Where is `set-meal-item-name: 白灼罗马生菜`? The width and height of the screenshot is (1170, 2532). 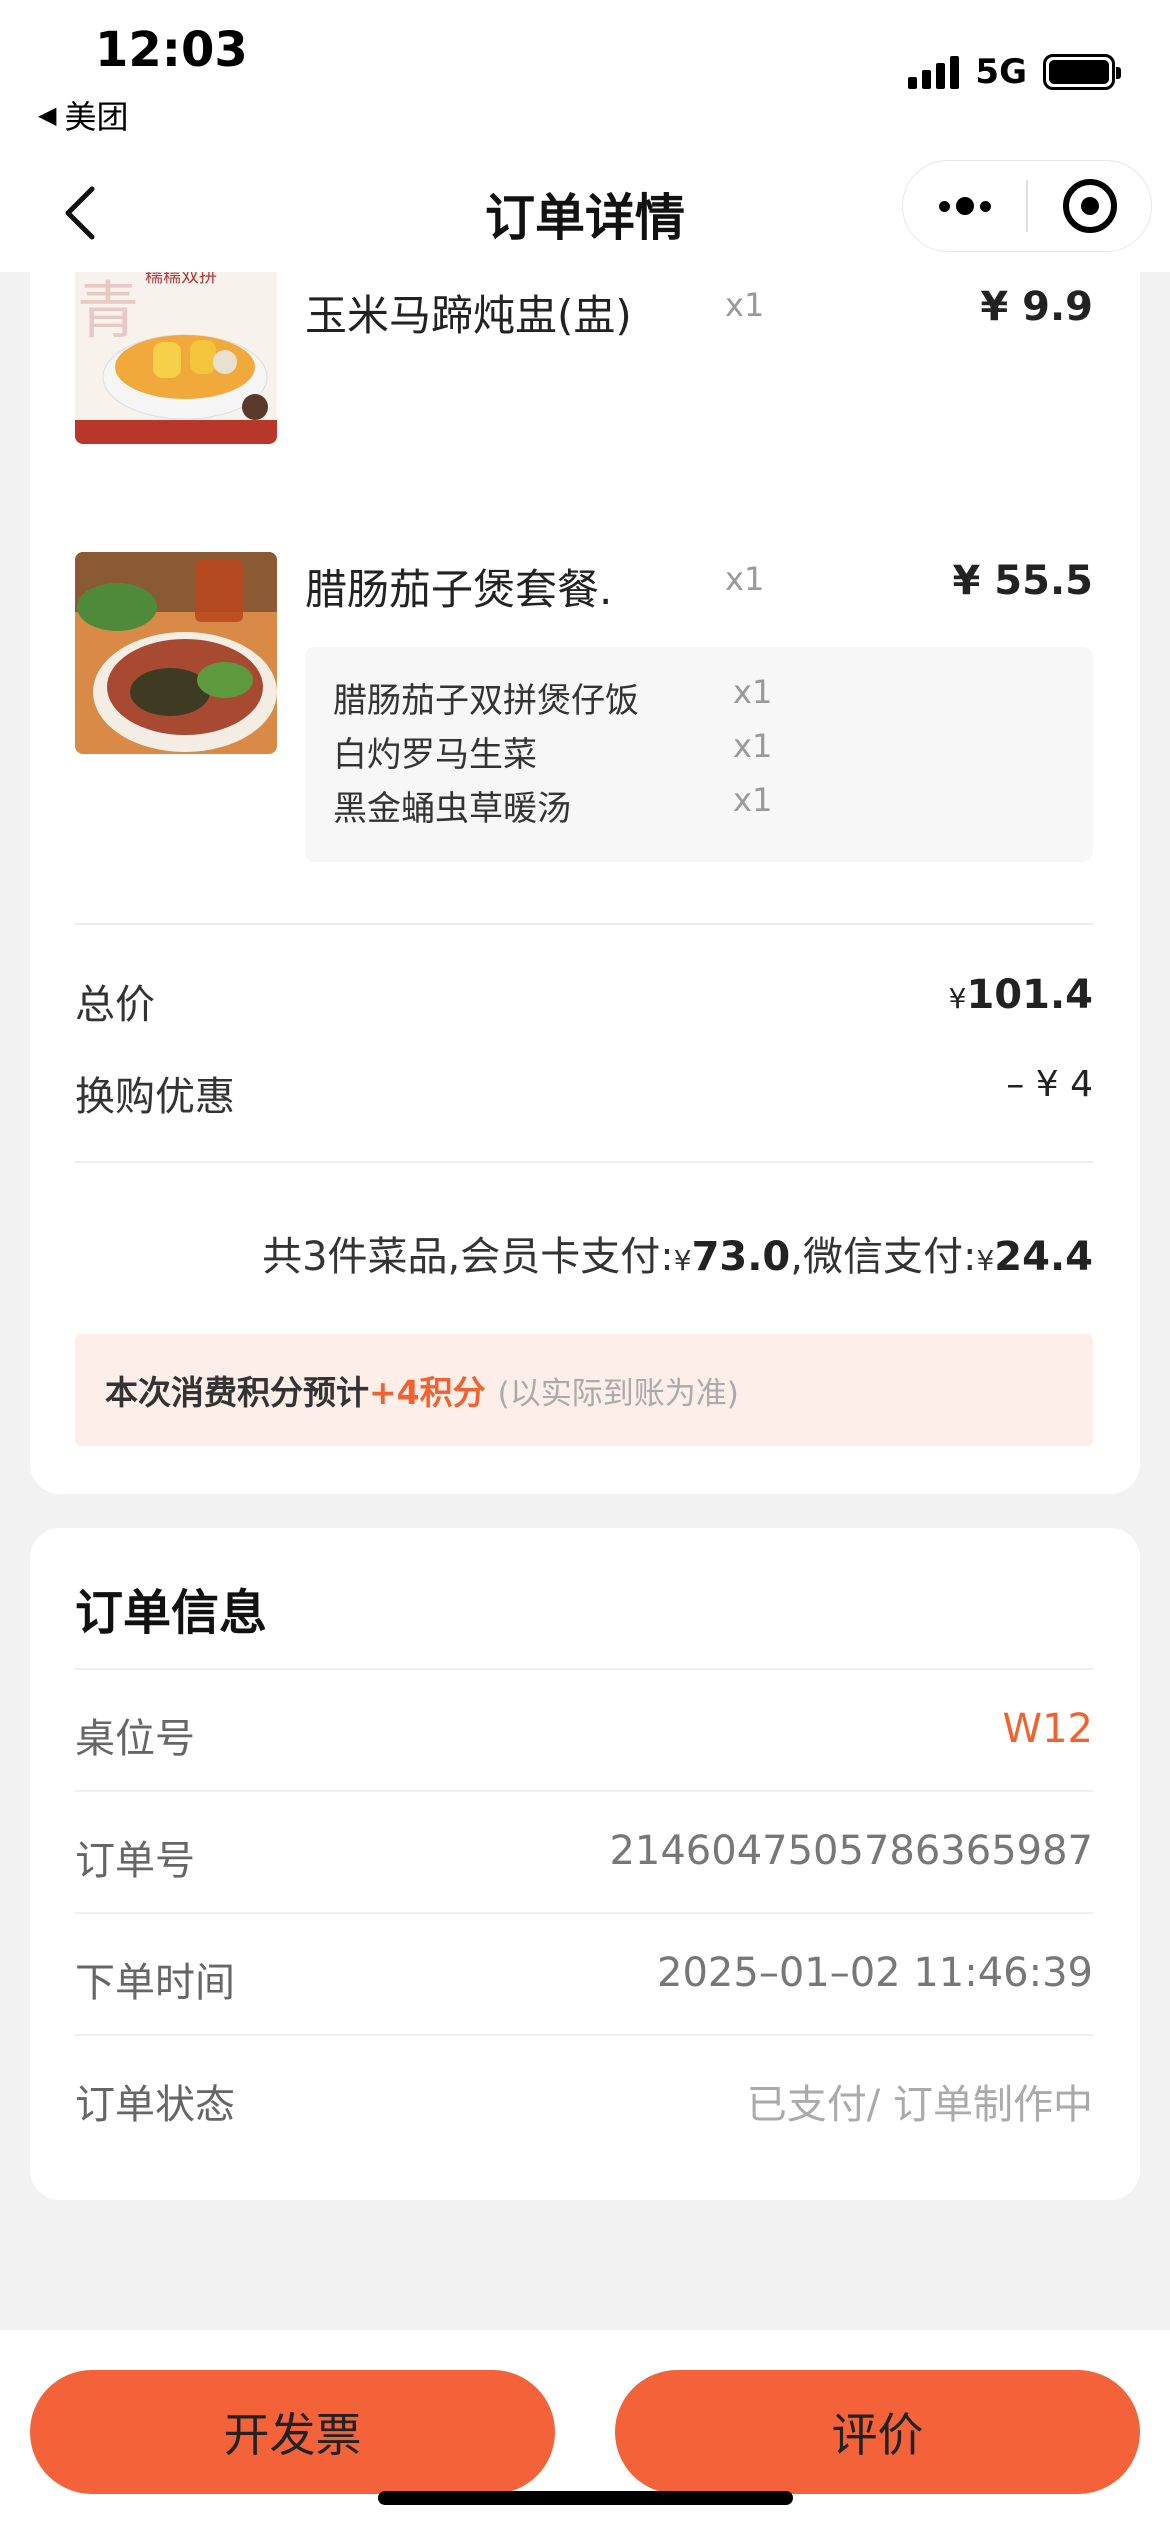
set-meal-item-name: 白灼罗马生菜 is located at coordinates (435, 755).